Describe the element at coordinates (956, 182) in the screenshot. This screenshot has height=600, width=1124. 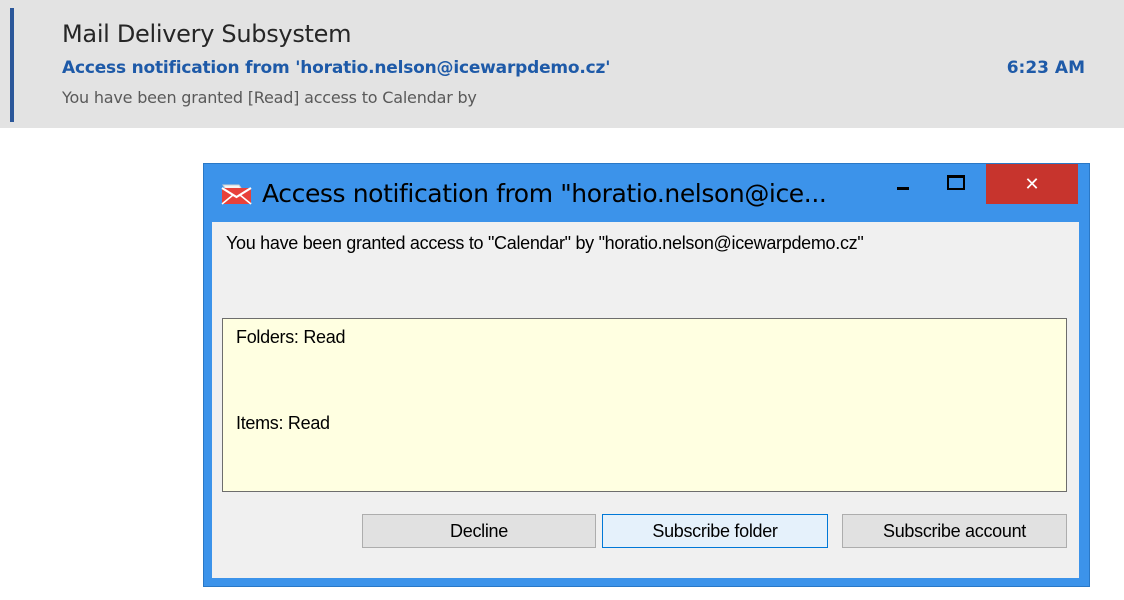
I see `maximize-icon` at that location.